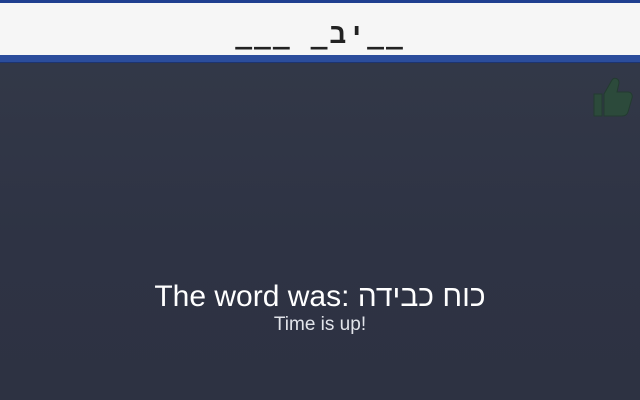  What do you see at coordinates (252, 296) in the screenshot?
I see `result-label: The word was:` at bounding box center [252, 296].